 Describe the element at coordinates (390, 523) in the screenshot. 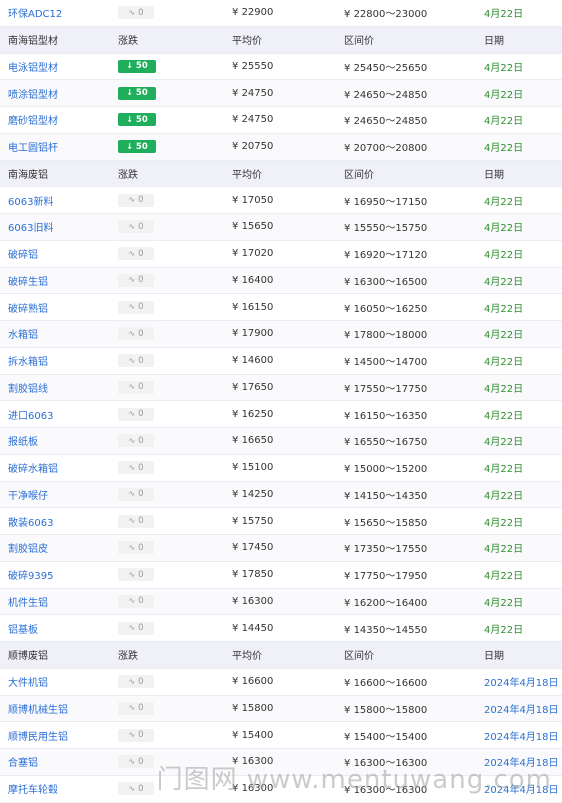

I see `price-range-value: 15650～15850` at that location.